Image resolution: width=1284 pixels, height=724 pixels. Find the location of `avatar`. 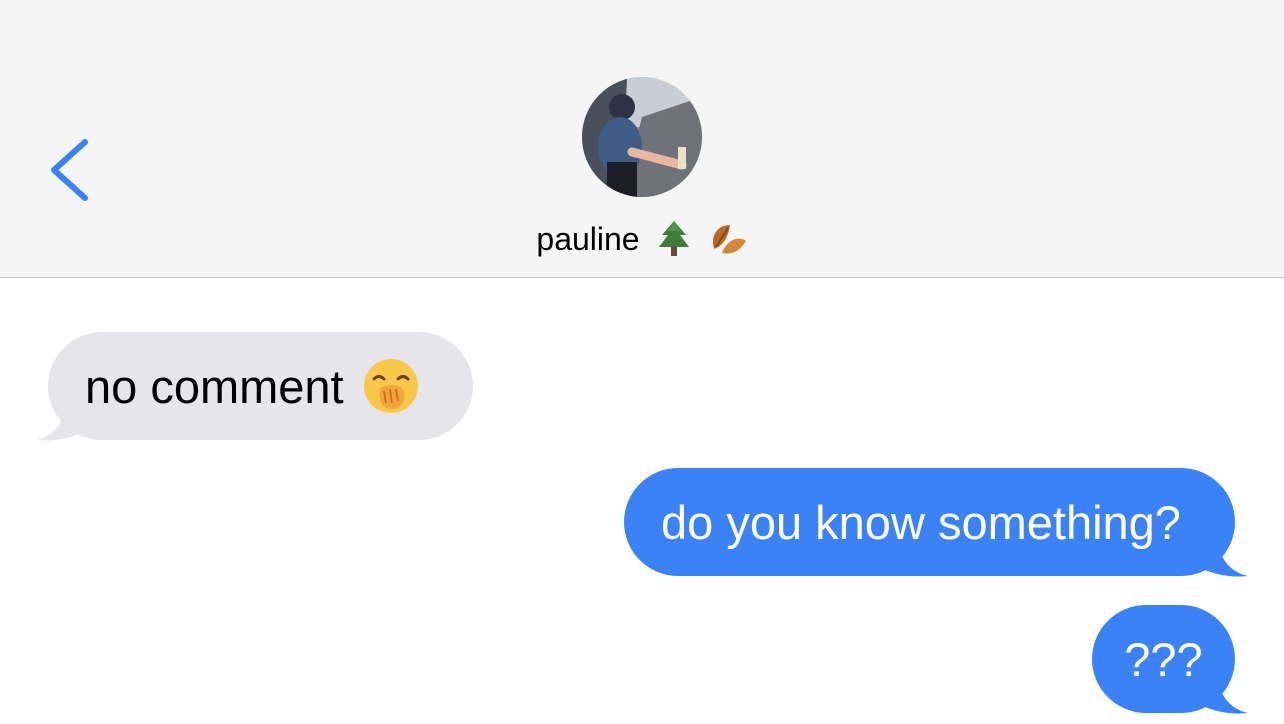

avatar is located at coordinates (642, 137).